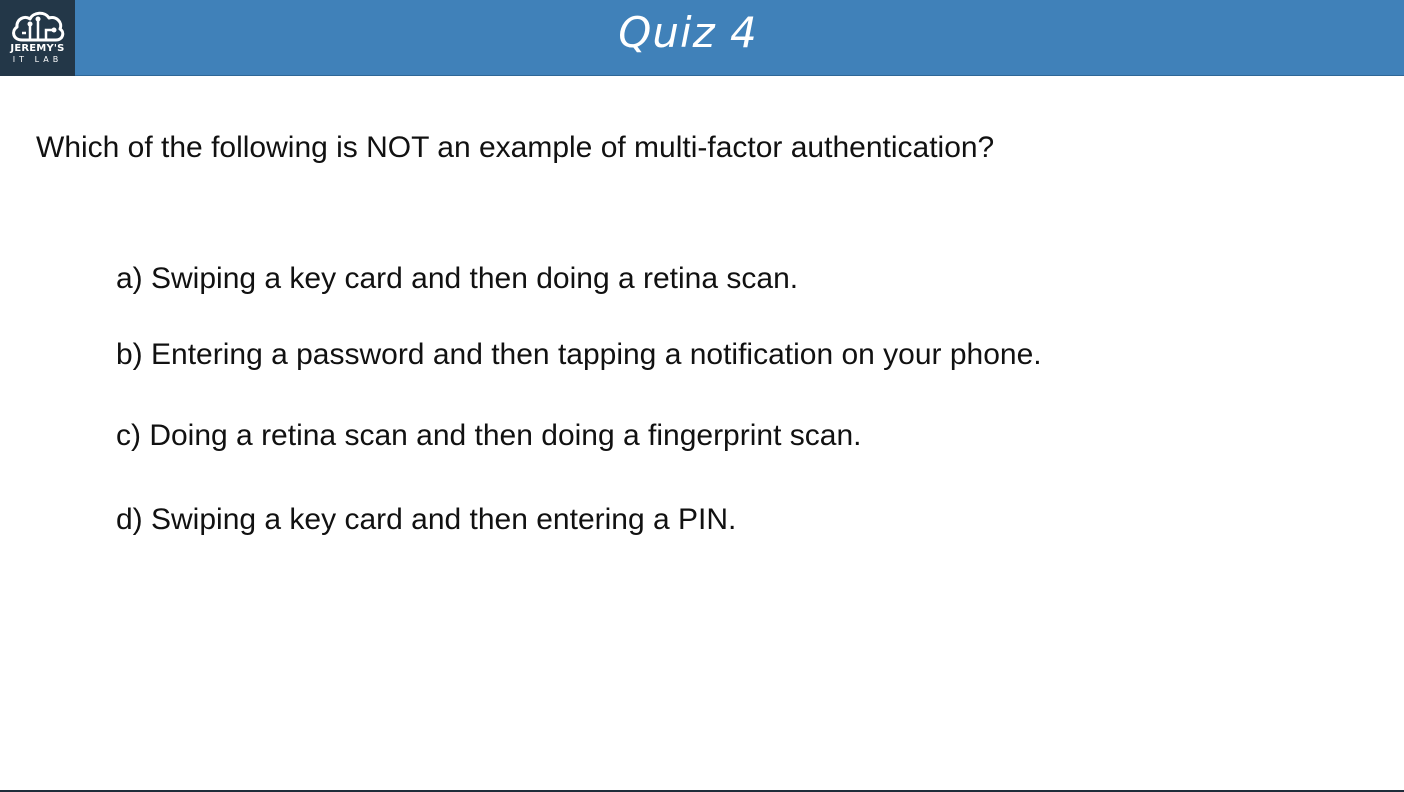 The width and height of the screenshot is (1404, 792). Describe the element at coordinates (688, 32) in the screenshot. I see `slide-title: Quiz 4` at that location.